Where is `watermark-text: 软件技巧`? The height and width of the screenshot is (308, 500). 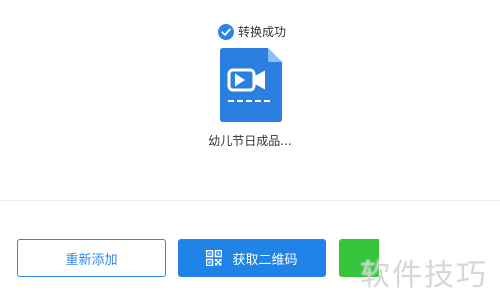 watermark-text: 软件技巧 is located at coordinates (424, 275).